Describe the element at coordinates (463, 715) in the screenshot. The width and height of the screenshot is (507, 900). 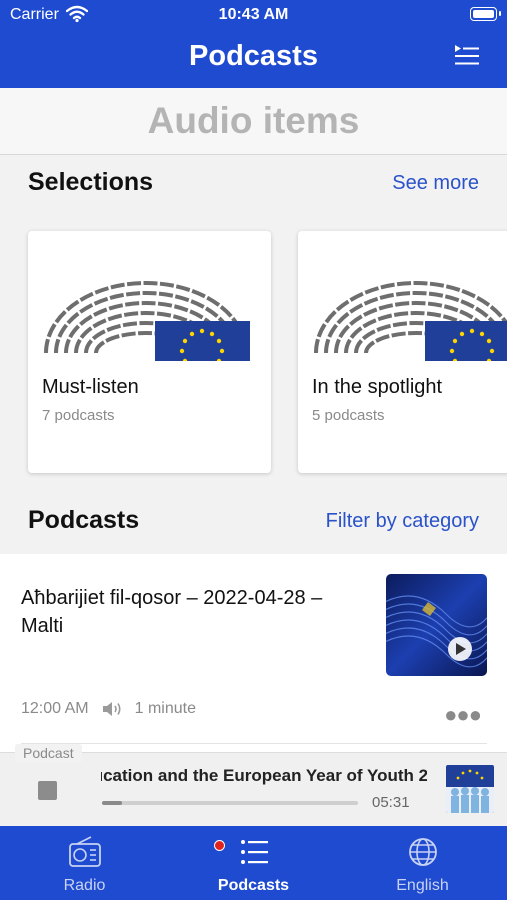
I see `more-options-icon: ●●●` at that location.